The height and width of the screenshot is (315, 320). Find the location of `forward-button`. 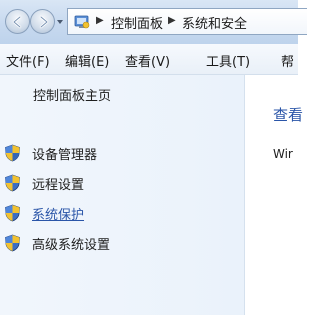

forward-button is located at coordinates (42, 21).